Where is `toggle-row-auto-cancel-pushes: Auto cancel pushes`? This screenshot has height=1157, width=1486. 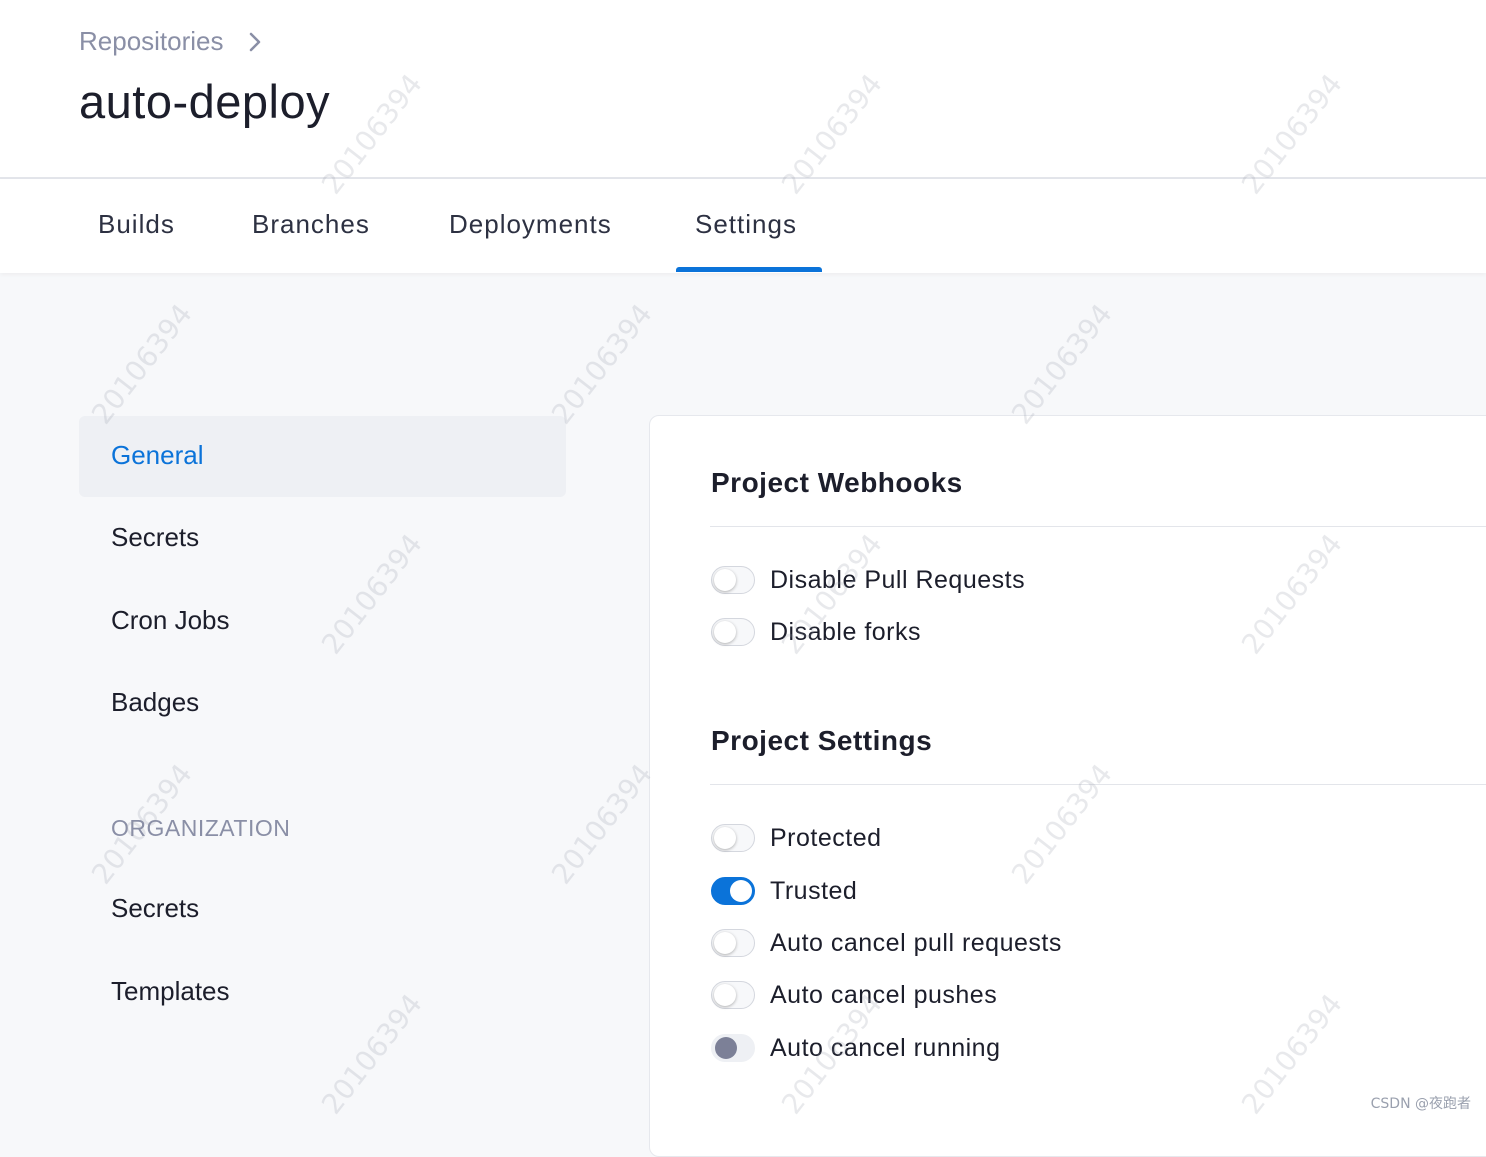 toggle-row-auto-cancel-pushes: Auto cancel pushes is located at coordinates (854, 995).